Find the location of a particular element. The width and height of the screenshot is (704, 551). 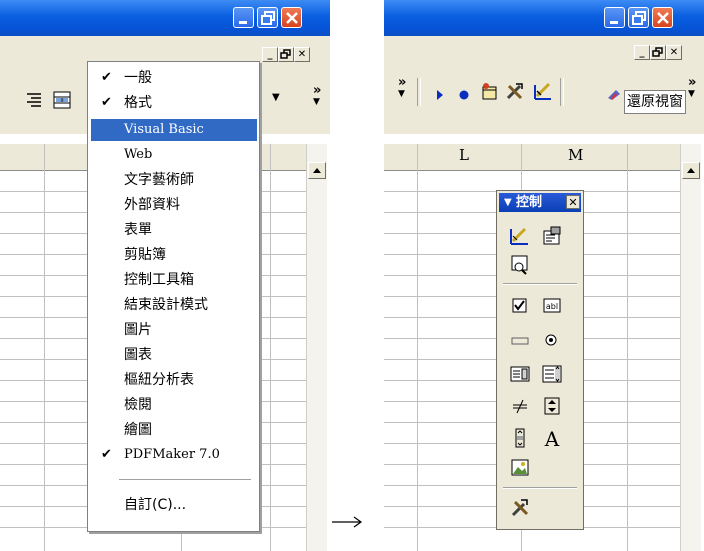

option-button-control-icon is located at coordinates (552, 340).